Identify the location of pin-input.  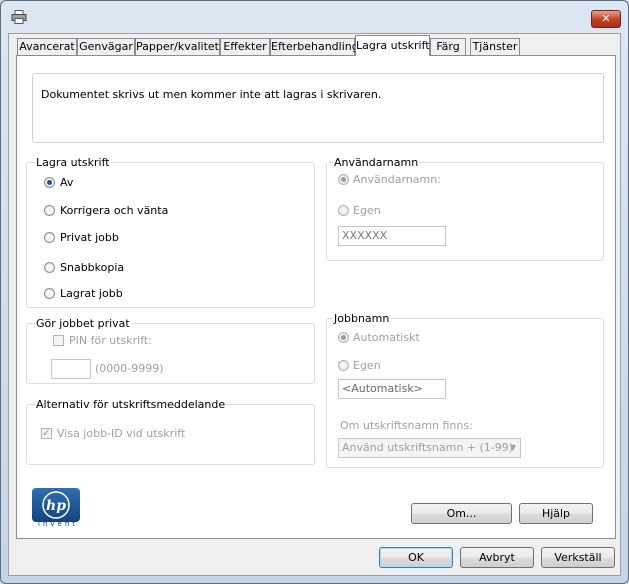
(71, 369).